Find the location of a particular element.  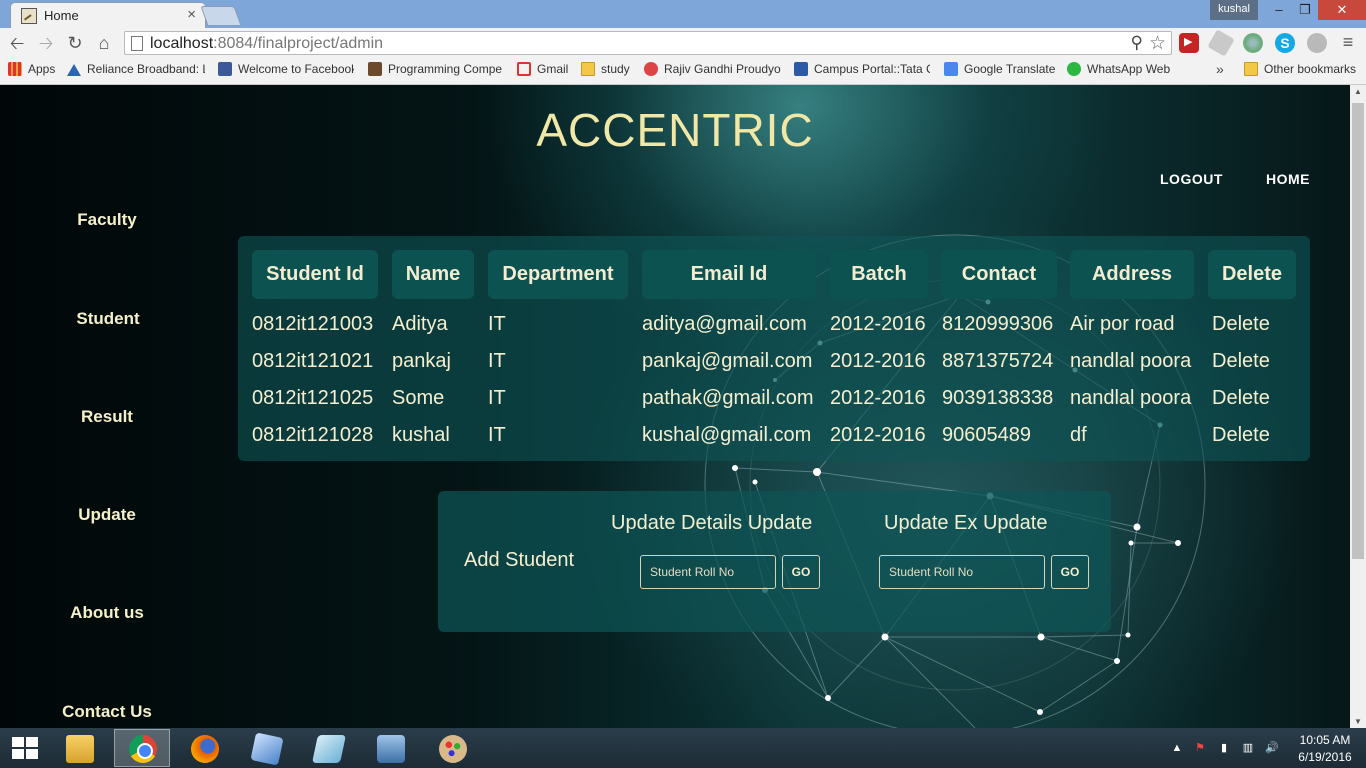

column-header-batch: Batch is located at coordinates (879, 274).